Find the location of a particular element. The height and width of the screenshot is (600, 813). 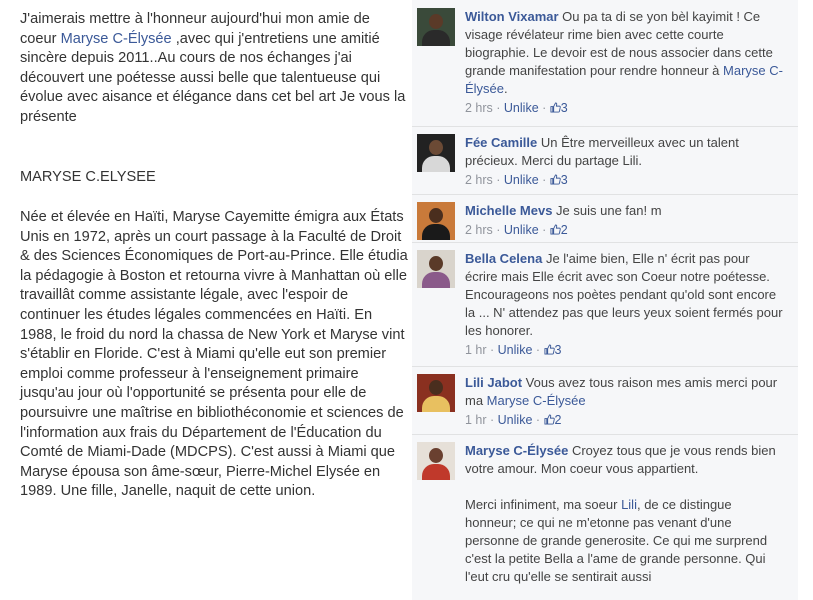

comment-author-link: Michelle Mevs is located at coordinates (508, 210).